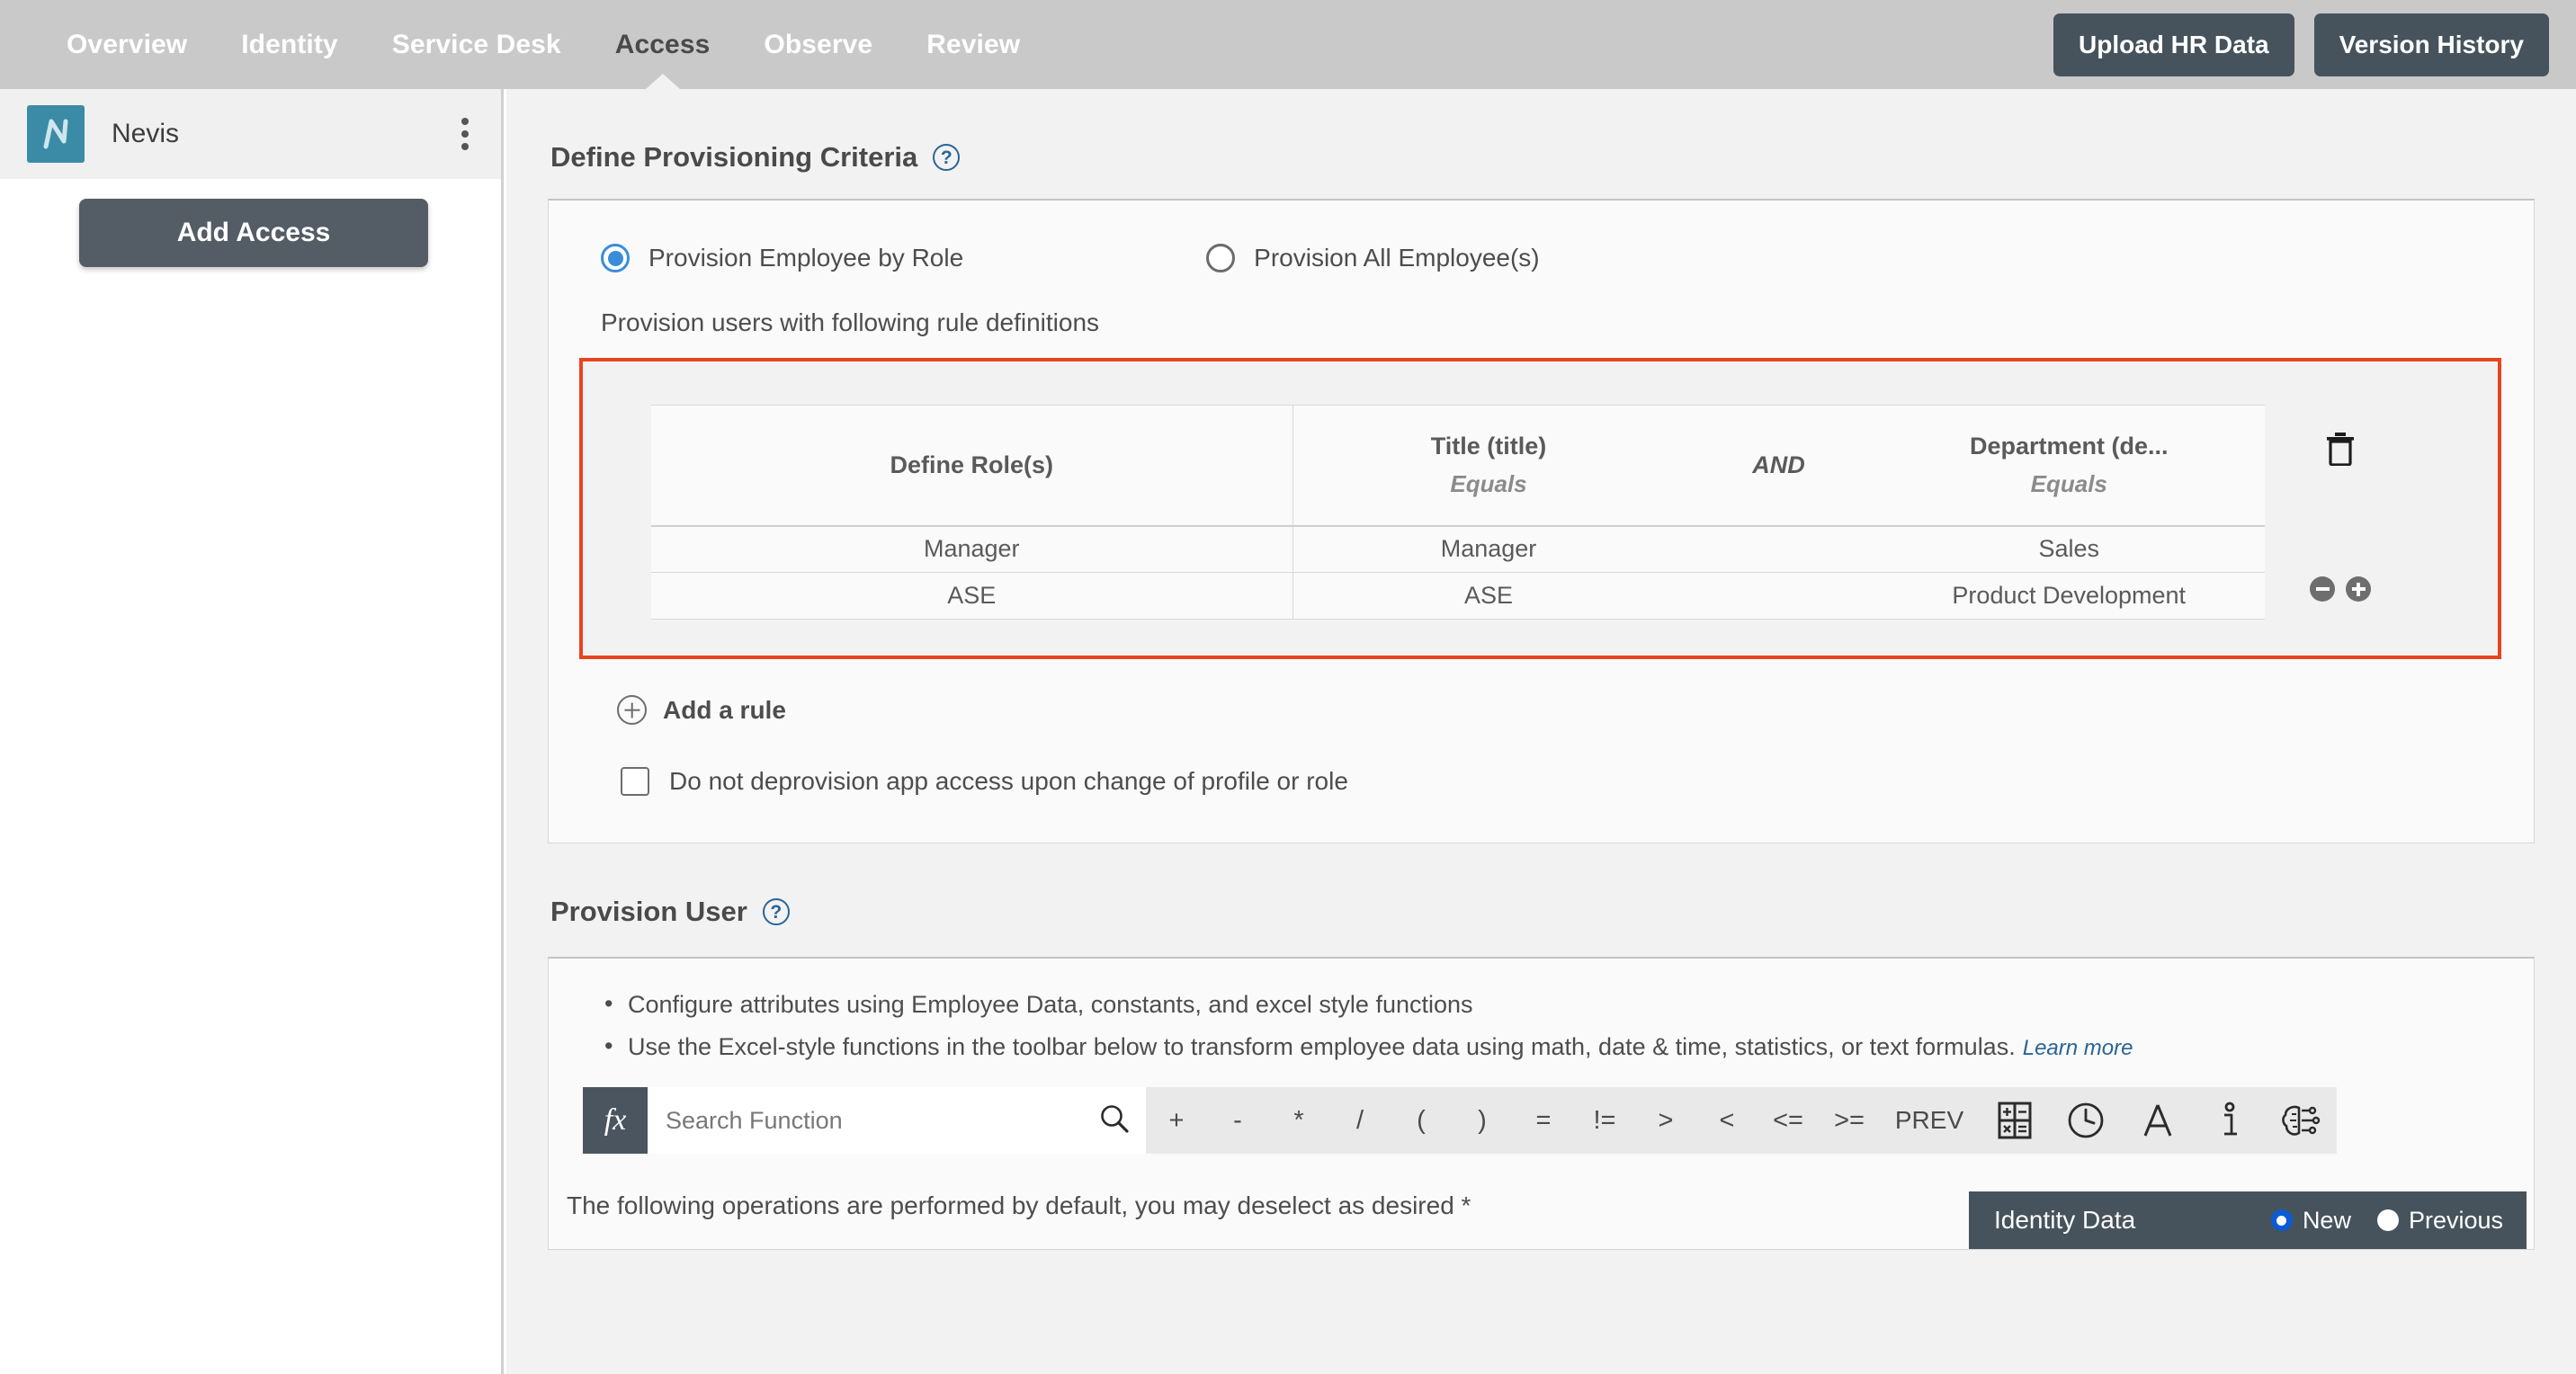 The image size is (2576, 1374). I want to click on cell-title: ASE, so click(1488, 596).